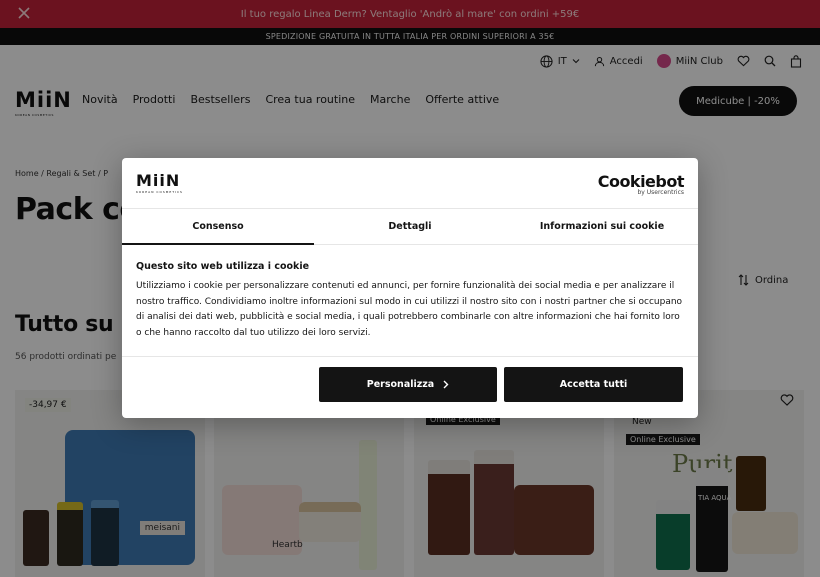  Describe the element at coordinates (223, 266) in the screenshot. I see `dialog-title: Questo sito web utilizza i cookie` at that location.